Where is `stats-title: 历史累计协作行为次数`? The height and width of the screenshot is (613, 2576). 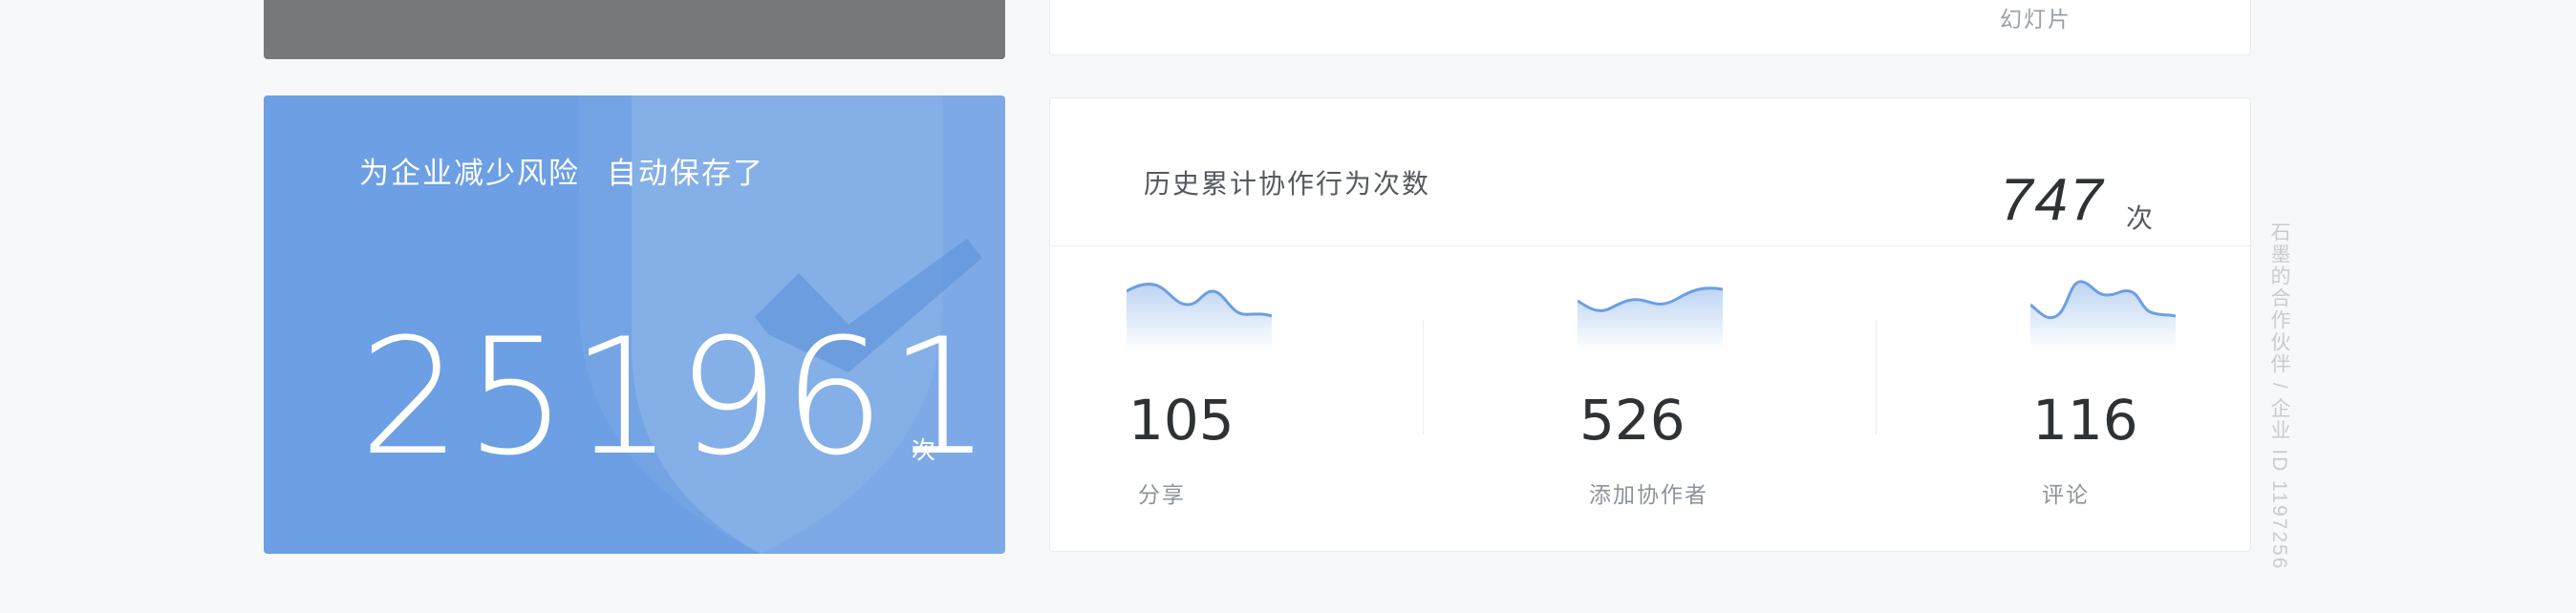 stats-title: 历史累计协作行为次数 is located at coordinates (1287, 184).